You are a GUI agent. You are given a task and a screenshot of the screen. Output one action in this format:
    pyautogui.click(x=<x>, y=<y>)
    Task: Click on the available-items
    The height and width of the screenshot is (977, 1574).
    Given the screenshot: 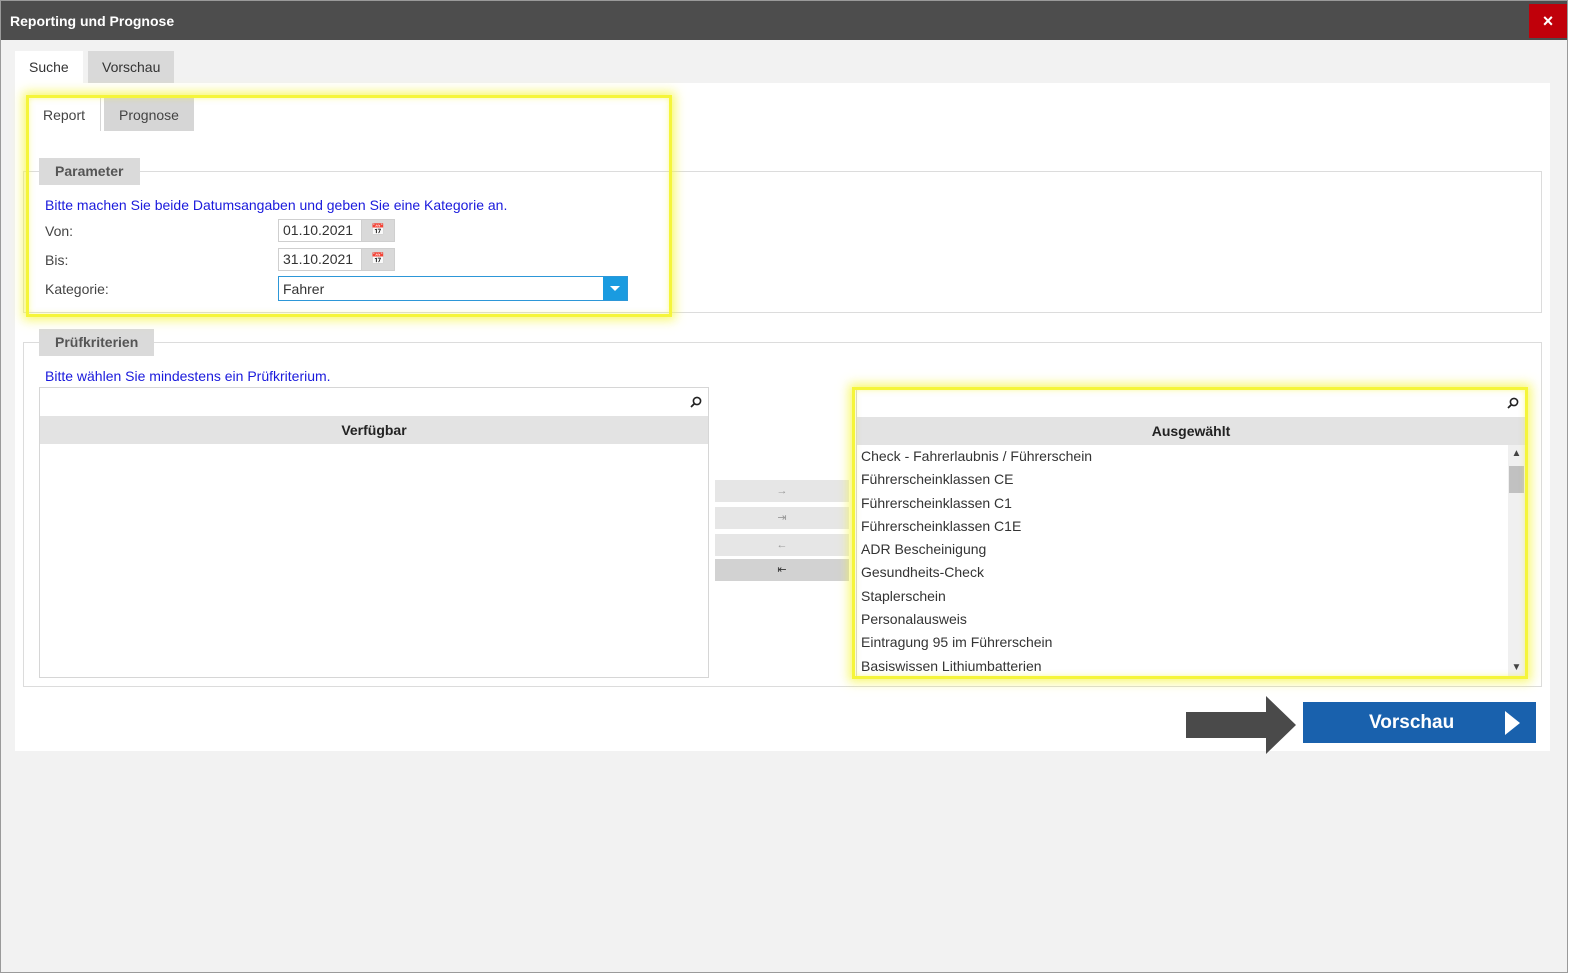 What is the action you would take?
    pyautogui.click(x=374, y=560)
    